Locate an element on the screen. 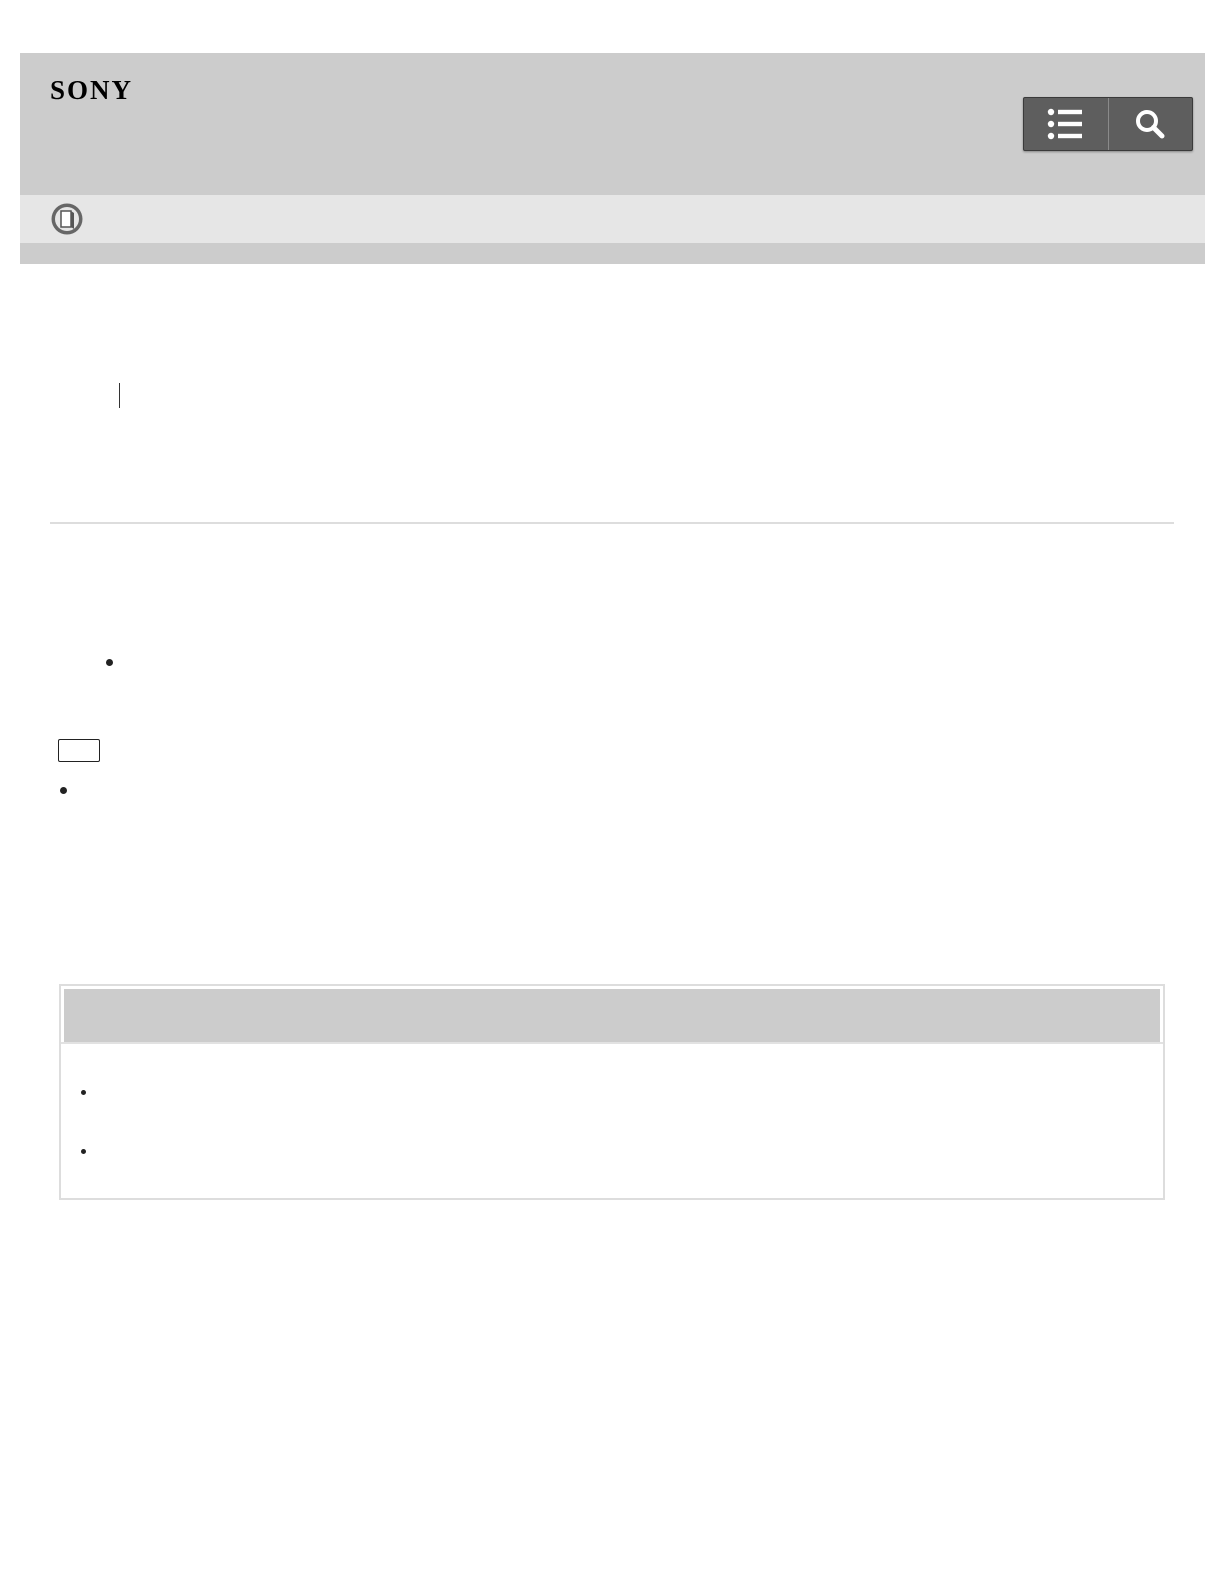  header-button-group is located at coordinates (1108, 124).